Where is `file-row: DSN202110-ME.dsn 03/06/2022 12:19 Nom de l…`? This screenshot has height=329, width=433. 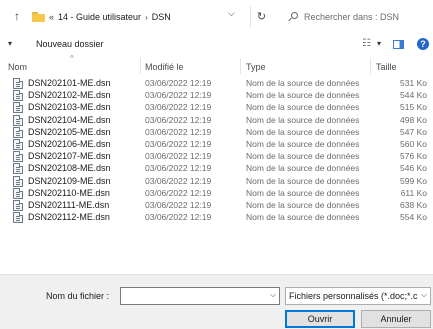 file-row: DSN202110-ME.dsn 03/06/2022 12:19 Nom de l… is located at coordinates (216, 193).